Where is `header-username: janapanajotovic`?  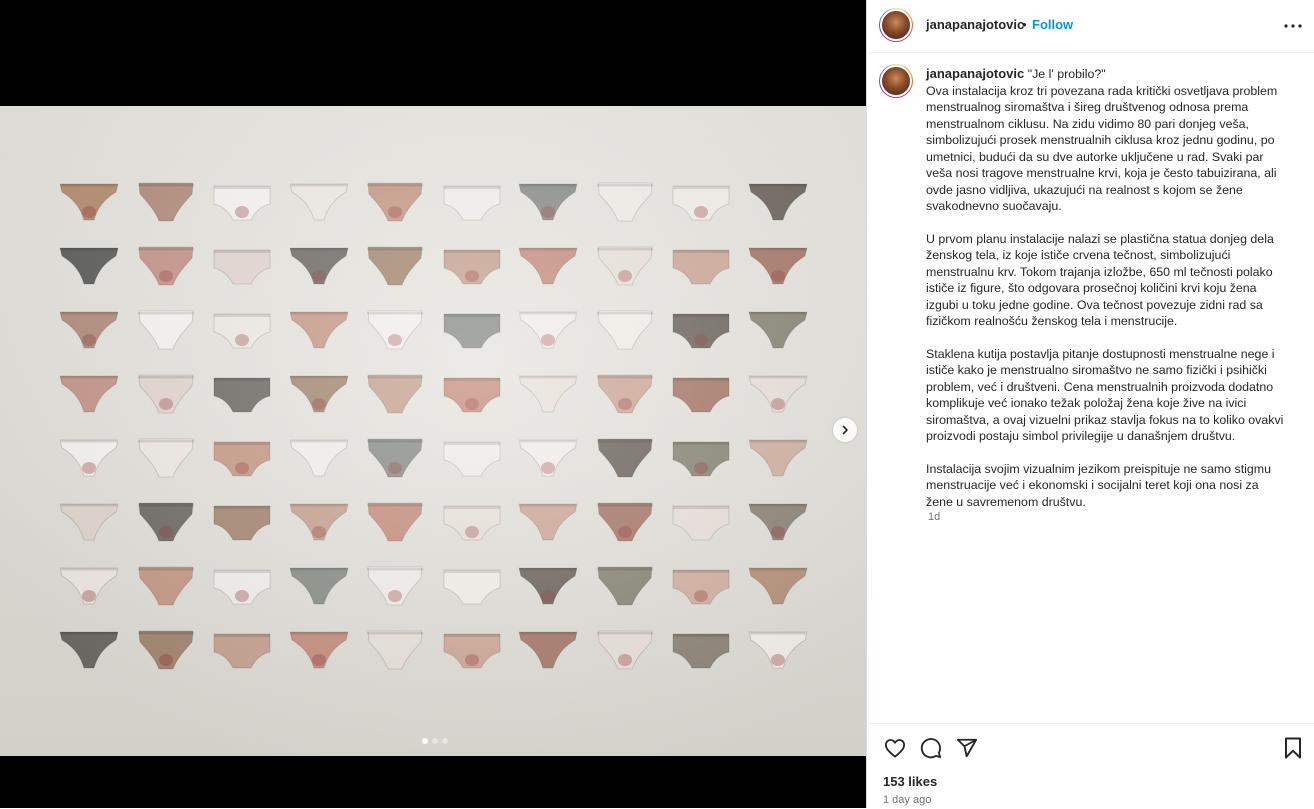 header-username: janapanajotovic is located at coordinates (975, 24).